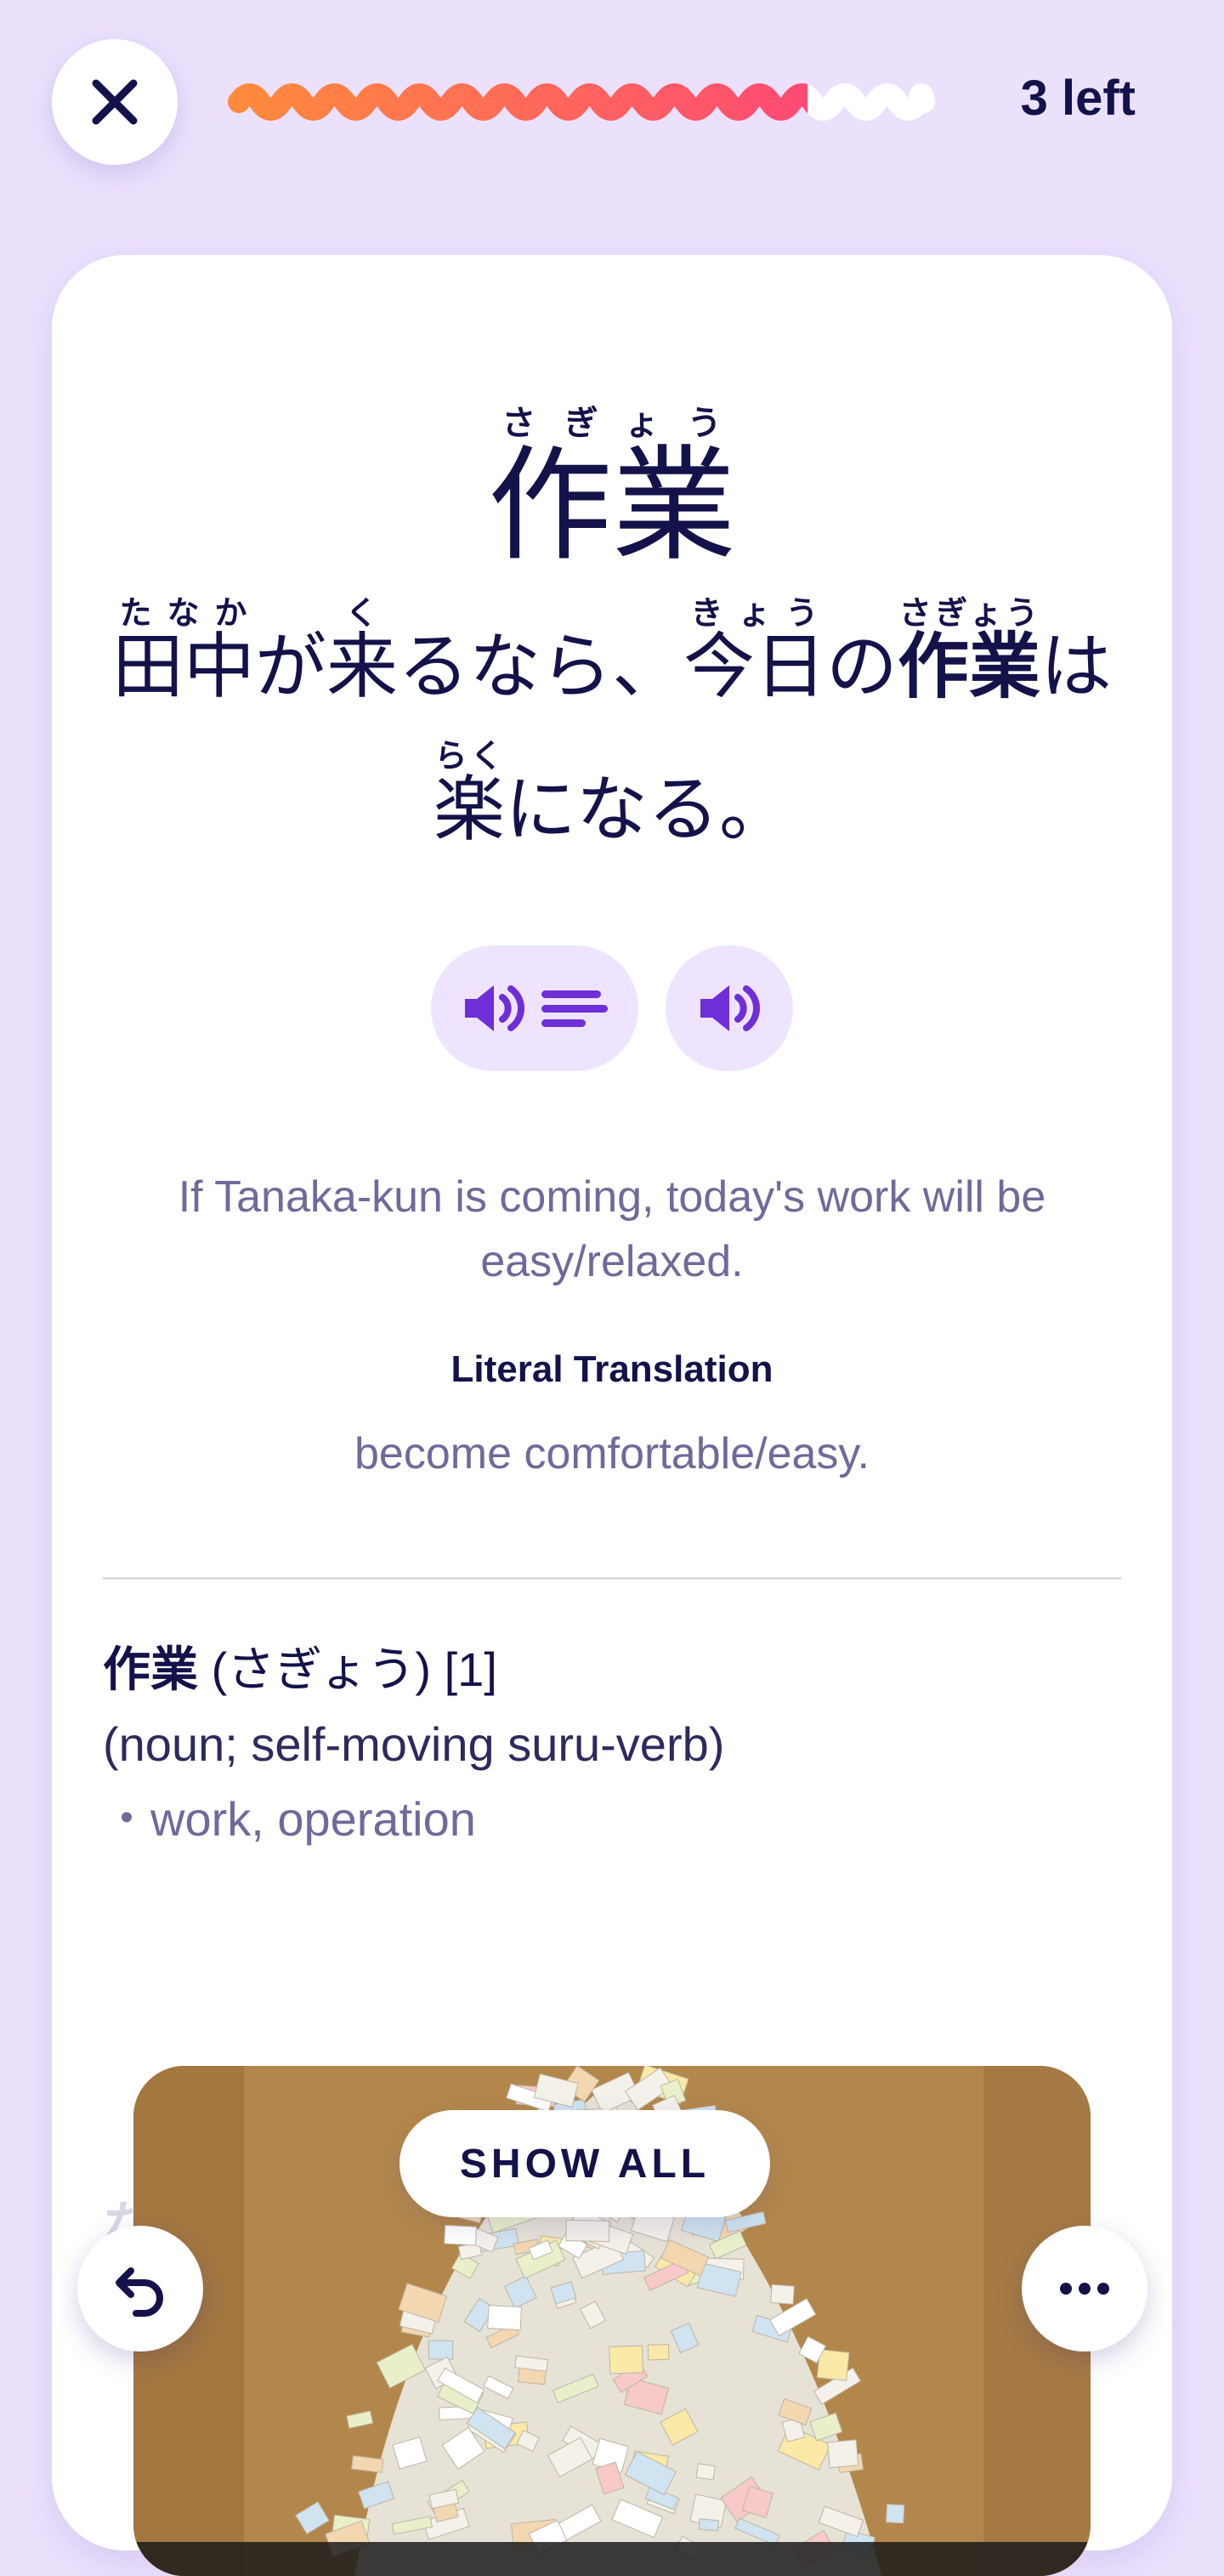 This screenshot has height=2576, width=1224. I want to click on sentence-word: 田中たなか, so click(183, 651).